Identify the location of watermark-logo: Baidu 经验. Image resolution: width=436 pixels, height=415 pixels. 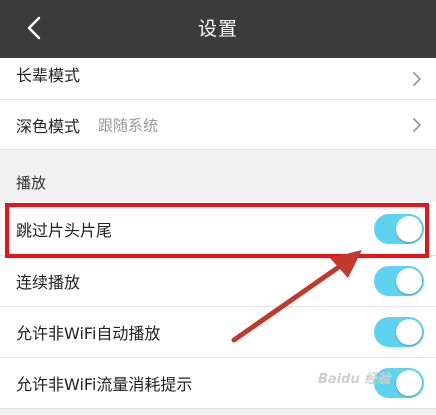
(354, 379).